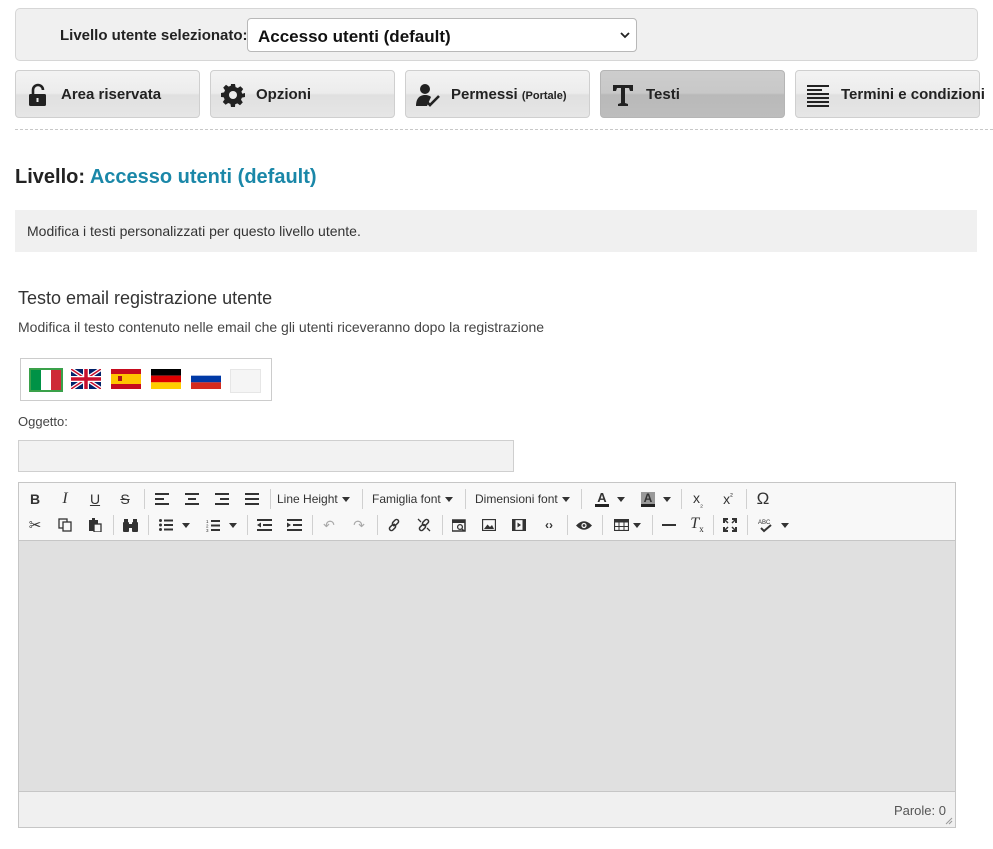  Describe the element at coordinates (773, 525) in the screenshot. I see `spellcheck-icon: ABC` at that location.